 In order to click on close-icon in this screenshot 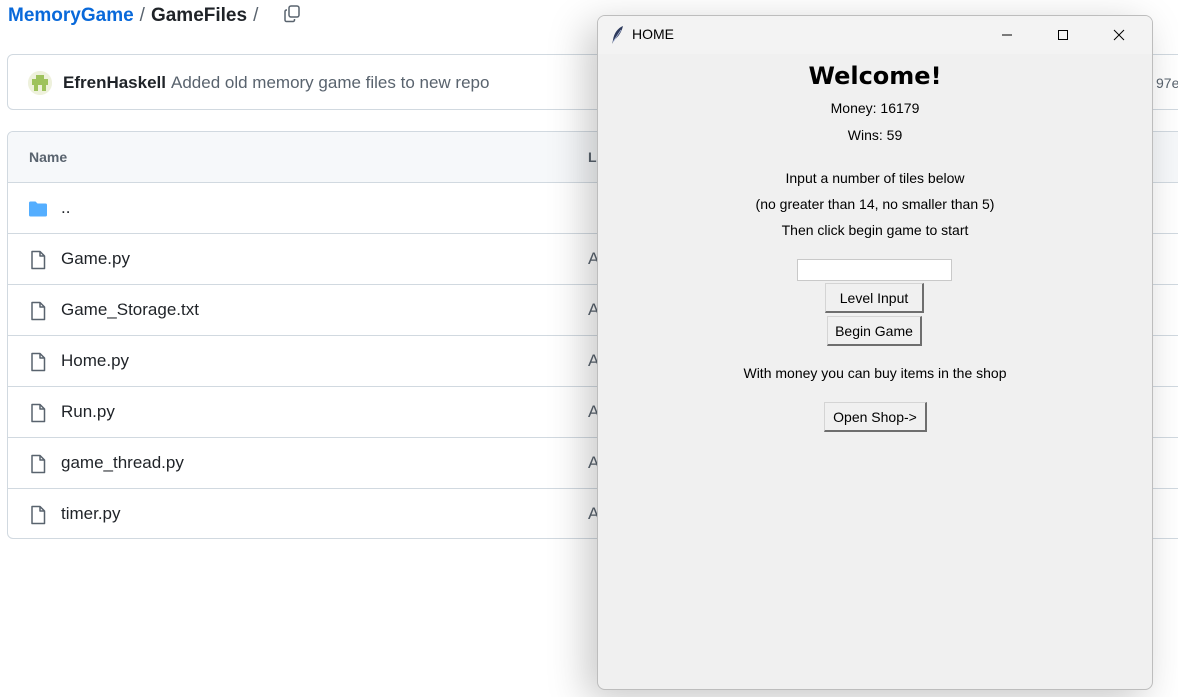, I will do `click(1119, 35)`.